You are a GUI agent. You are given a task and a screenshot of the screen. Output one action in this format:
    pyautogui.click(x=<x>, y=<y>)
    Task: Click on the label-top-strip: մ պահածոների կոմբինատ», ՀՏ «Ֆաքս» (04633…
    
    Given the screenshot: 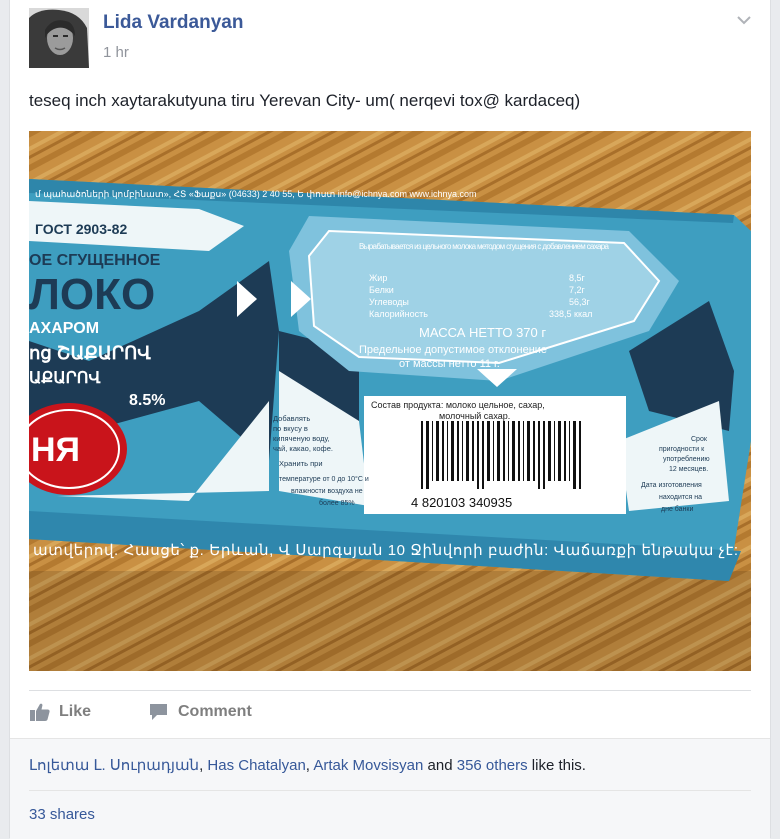 What is the action you would take?
    pyautogui.click(x=255, y=194)
    